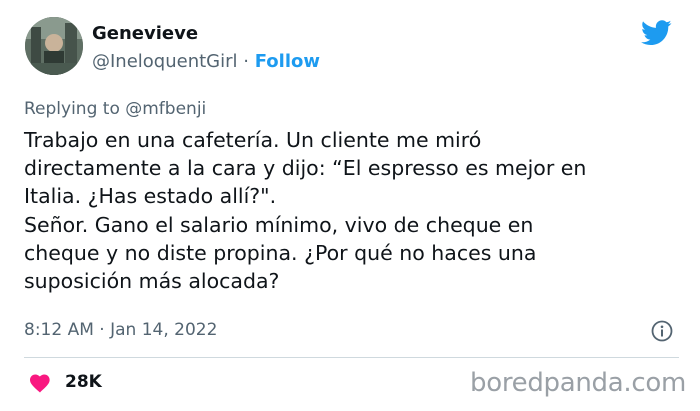 This screenshot has height=411, width=700. What do you see at coordinates (72, 109) in the screenshot?
I see `replying-to-label: Replying to` at bounding box center [72, 109].